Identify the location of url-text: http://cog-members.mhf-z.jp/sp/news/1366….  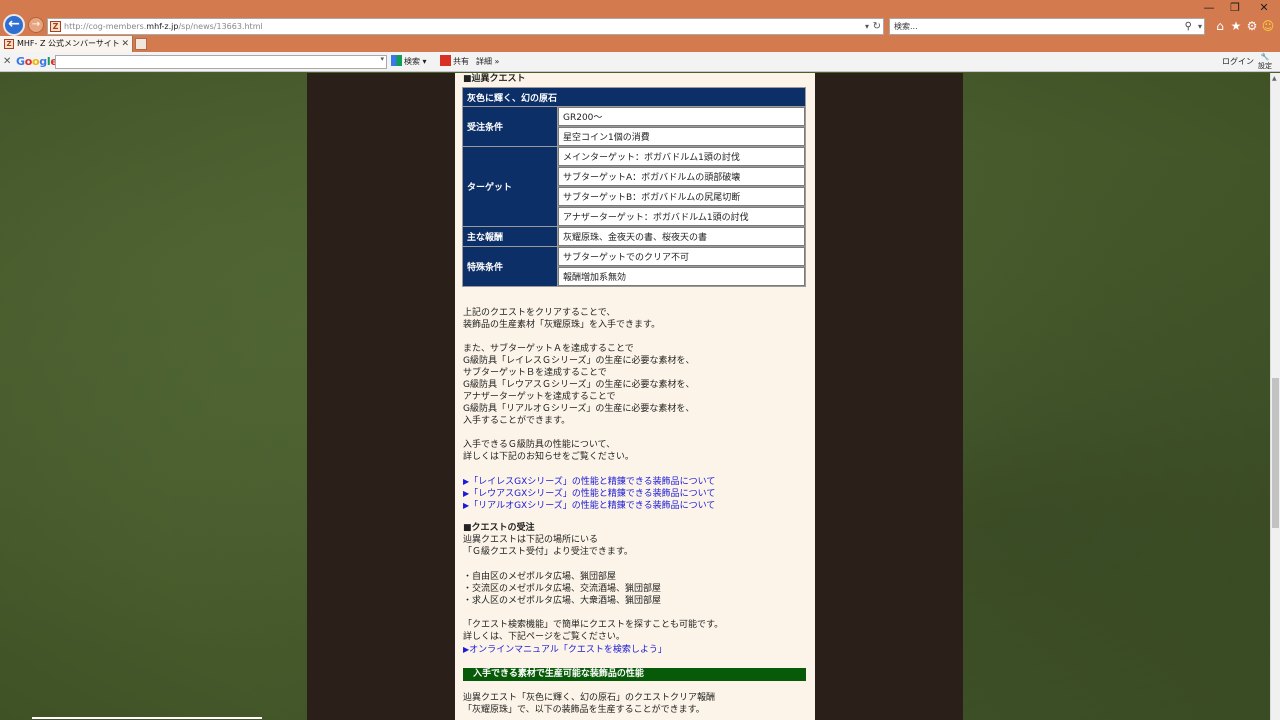
(163, 26).